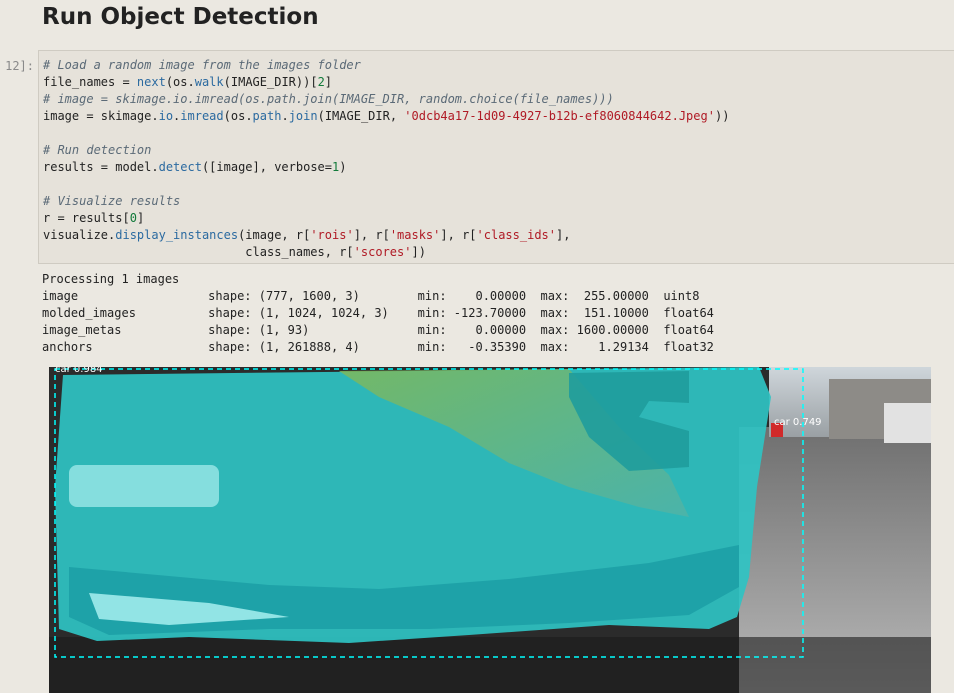  What do you see at coordinates (177, 235) in the screenshot?
I see `code-text: display_instances` at bounding box center [177, 235].